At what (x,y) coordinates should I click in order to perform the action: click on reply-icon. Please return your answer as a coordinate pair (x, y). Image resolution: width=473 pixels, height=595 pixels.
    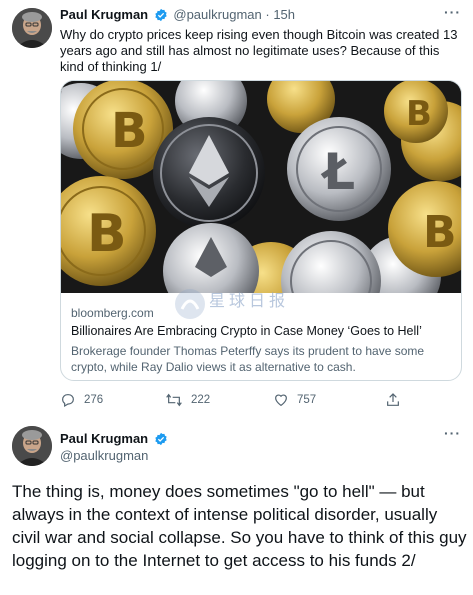
    Looking at the image, I should click on (68, 401).